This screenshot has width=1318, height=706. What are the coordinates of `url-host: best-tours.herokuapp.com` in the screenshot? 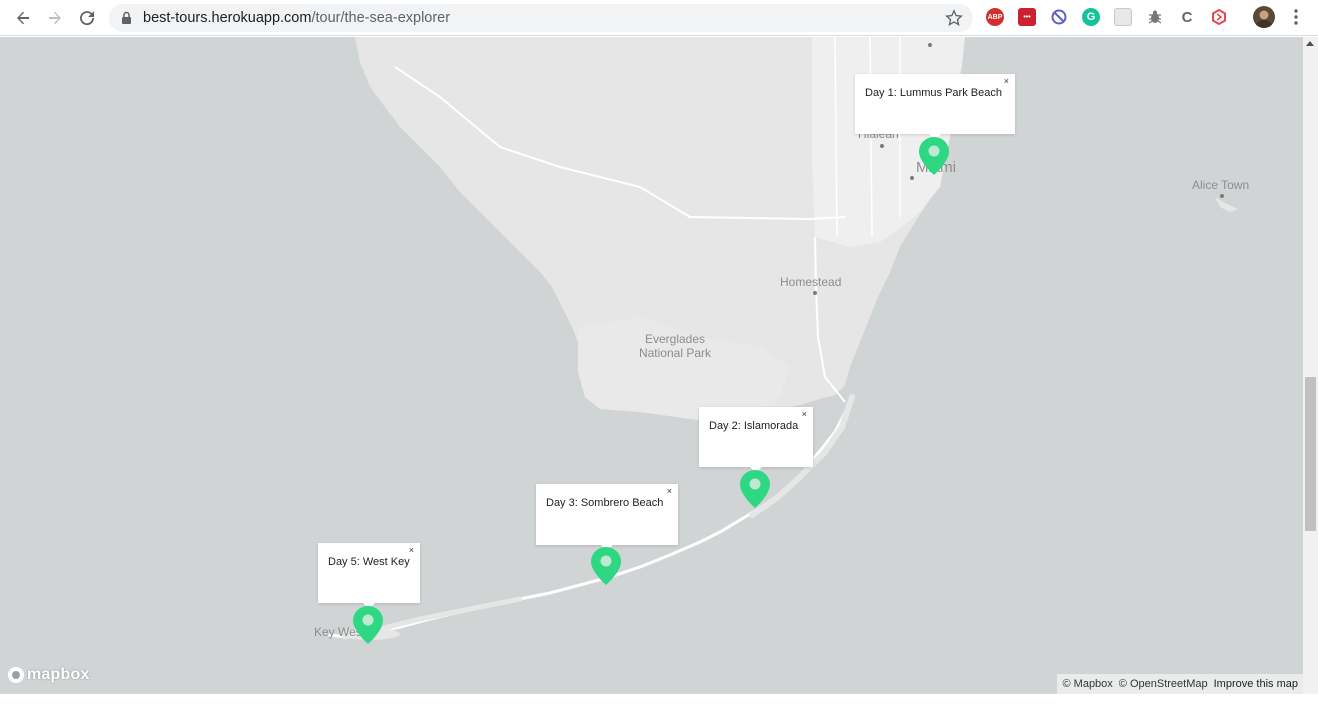 It's located at (227, 18).